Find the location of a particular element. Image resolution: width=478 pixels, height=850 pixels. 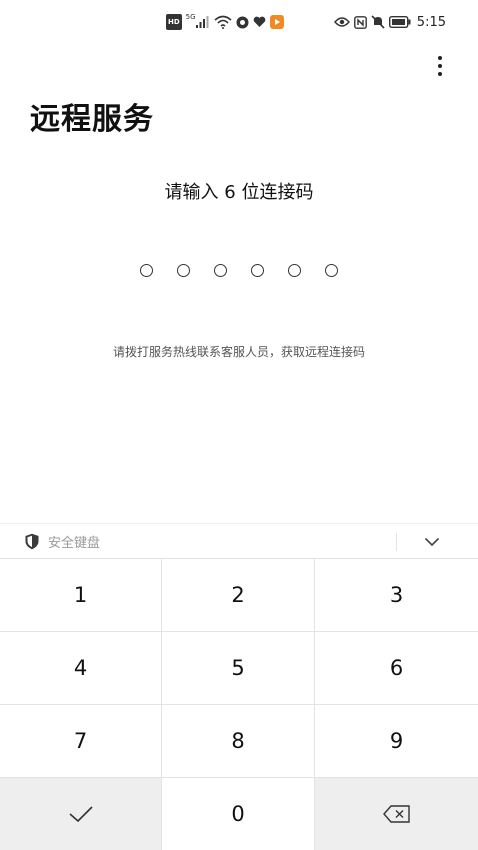

clock: 5:15 is located at coordinates (431, 22).